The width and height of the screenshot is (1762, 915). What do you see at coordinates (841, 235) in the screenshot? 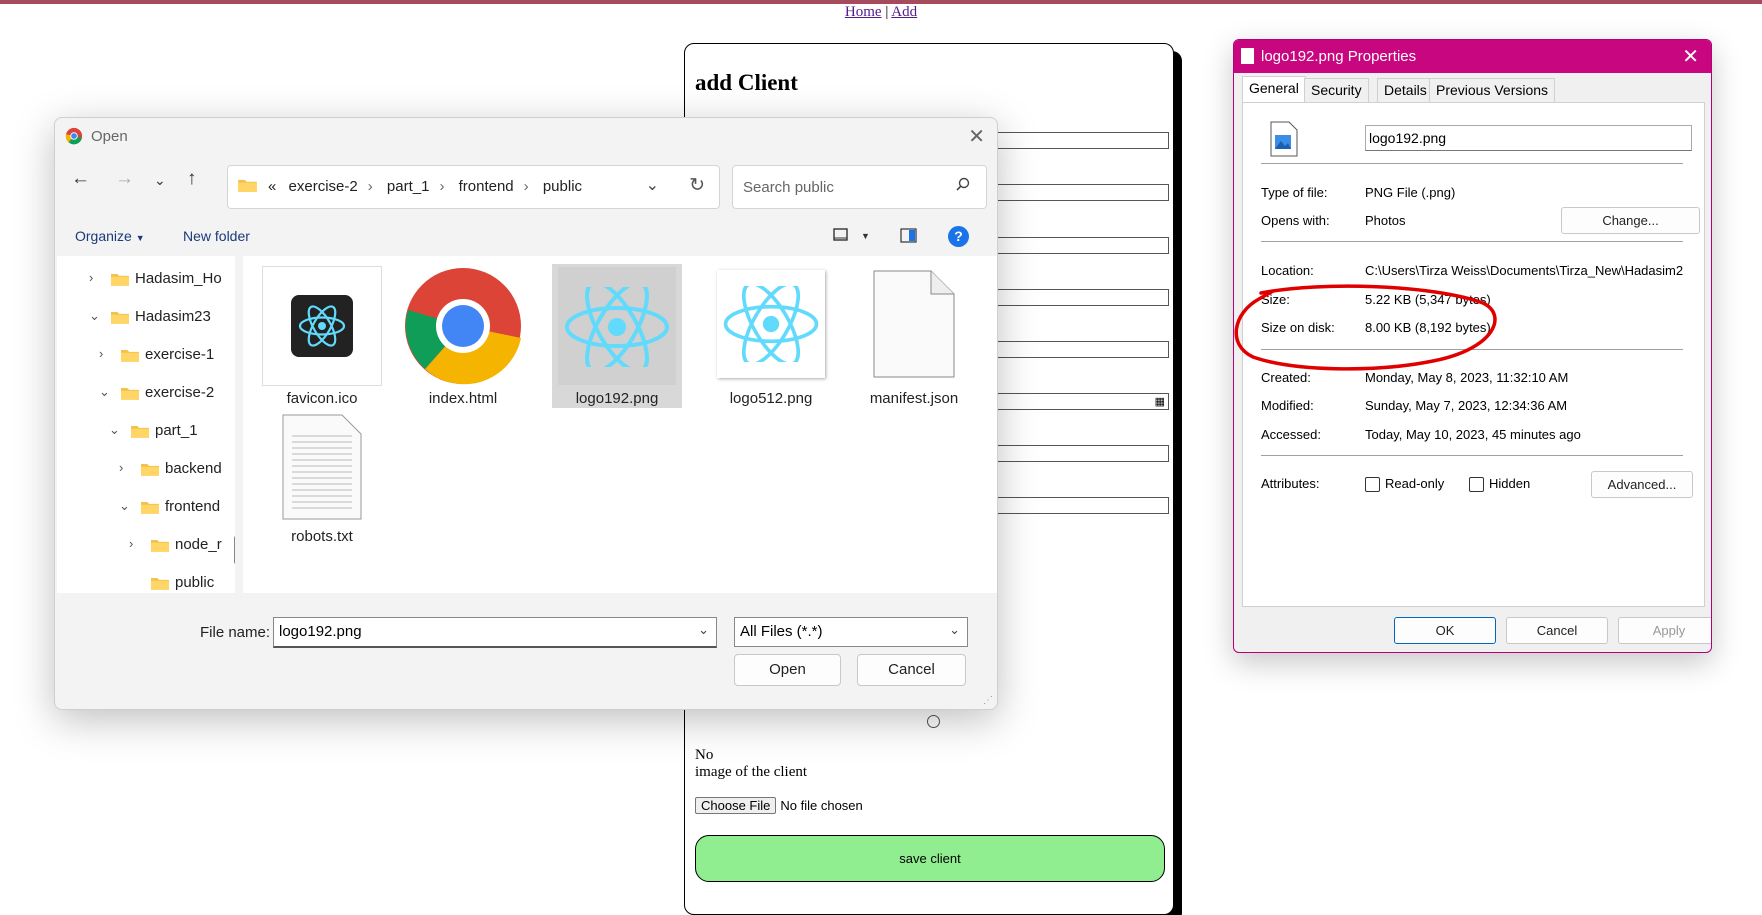
I see `view-icon` at bounding box center [841, 235].